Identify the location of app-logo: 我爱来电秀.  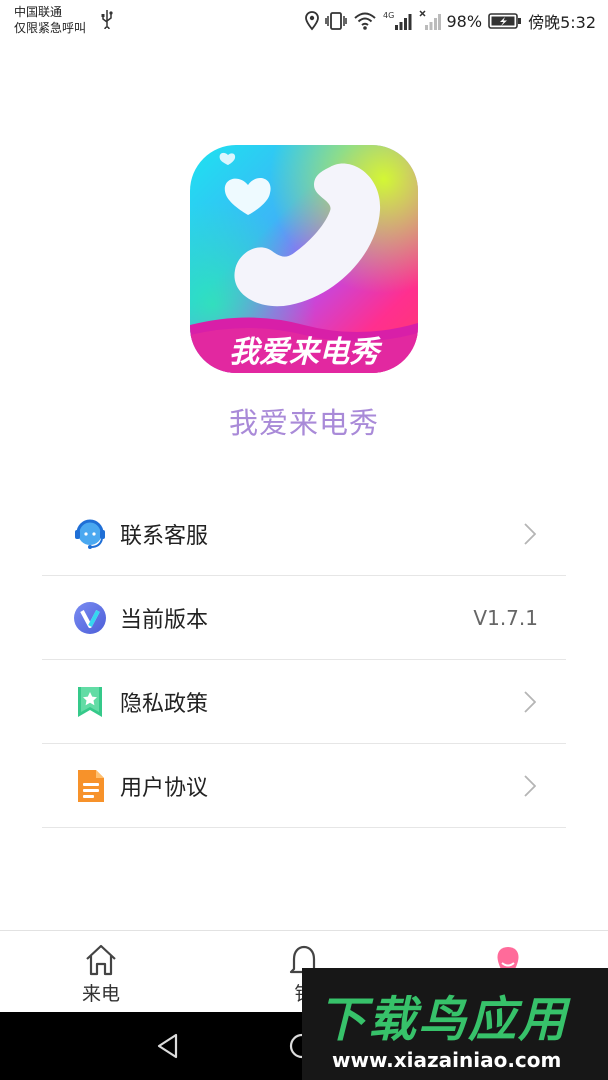
(304, 259).